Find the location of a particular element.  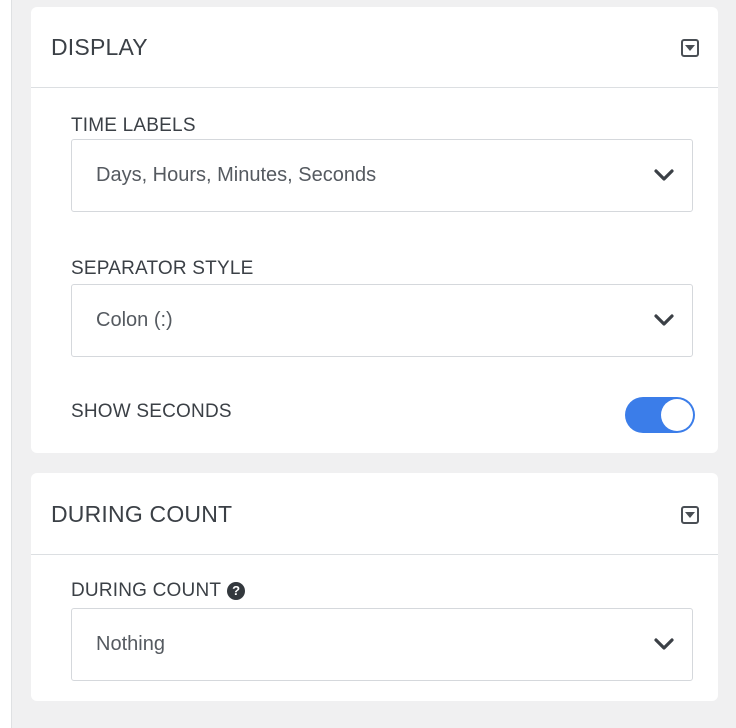

show-seconds-toggle is located at coordinates (660, 415).